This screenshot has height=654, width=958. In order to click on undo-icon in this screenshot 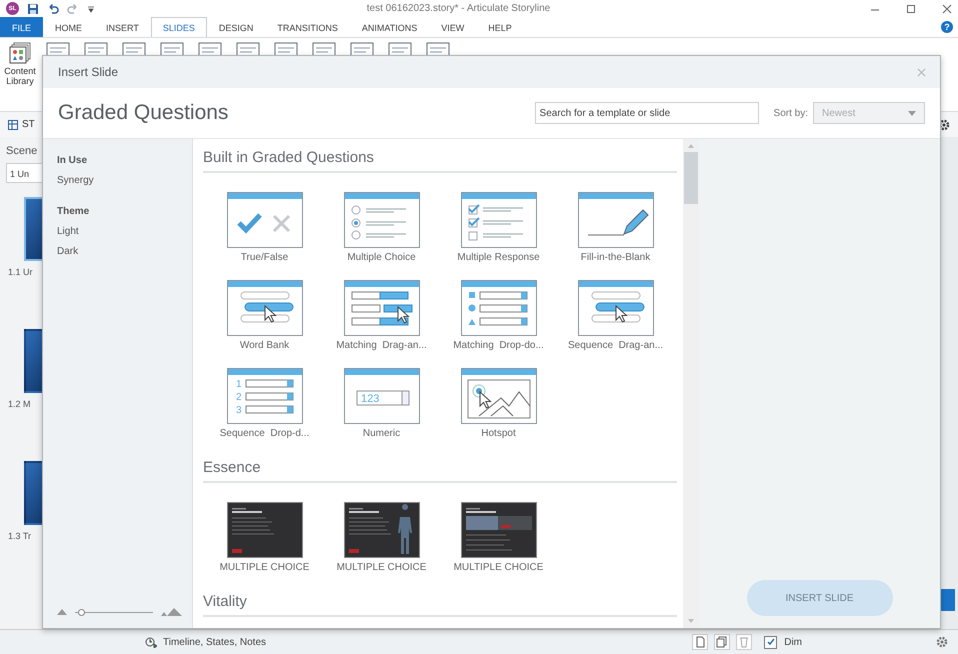, I will do `click(53, 8)`.